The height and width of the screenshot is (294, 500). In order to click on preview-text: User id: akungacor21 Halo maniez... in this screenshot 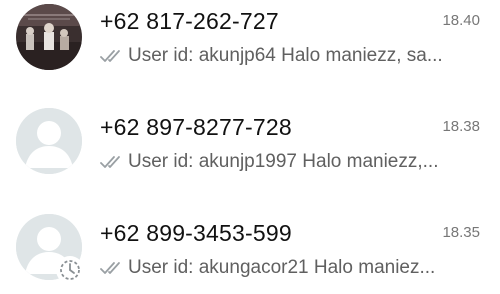, I will do `click(282, 267)`.